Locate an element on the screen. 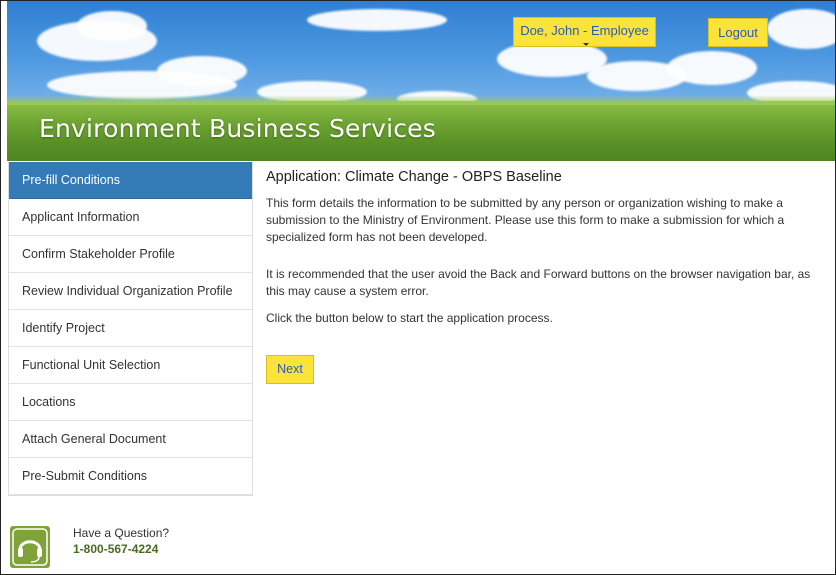 Image resolution: width=836 pixels, height=575 pixels. sidebar-item-pre-fill-conditions: Pre-fill Conditions is located at coordinates (130, 180).